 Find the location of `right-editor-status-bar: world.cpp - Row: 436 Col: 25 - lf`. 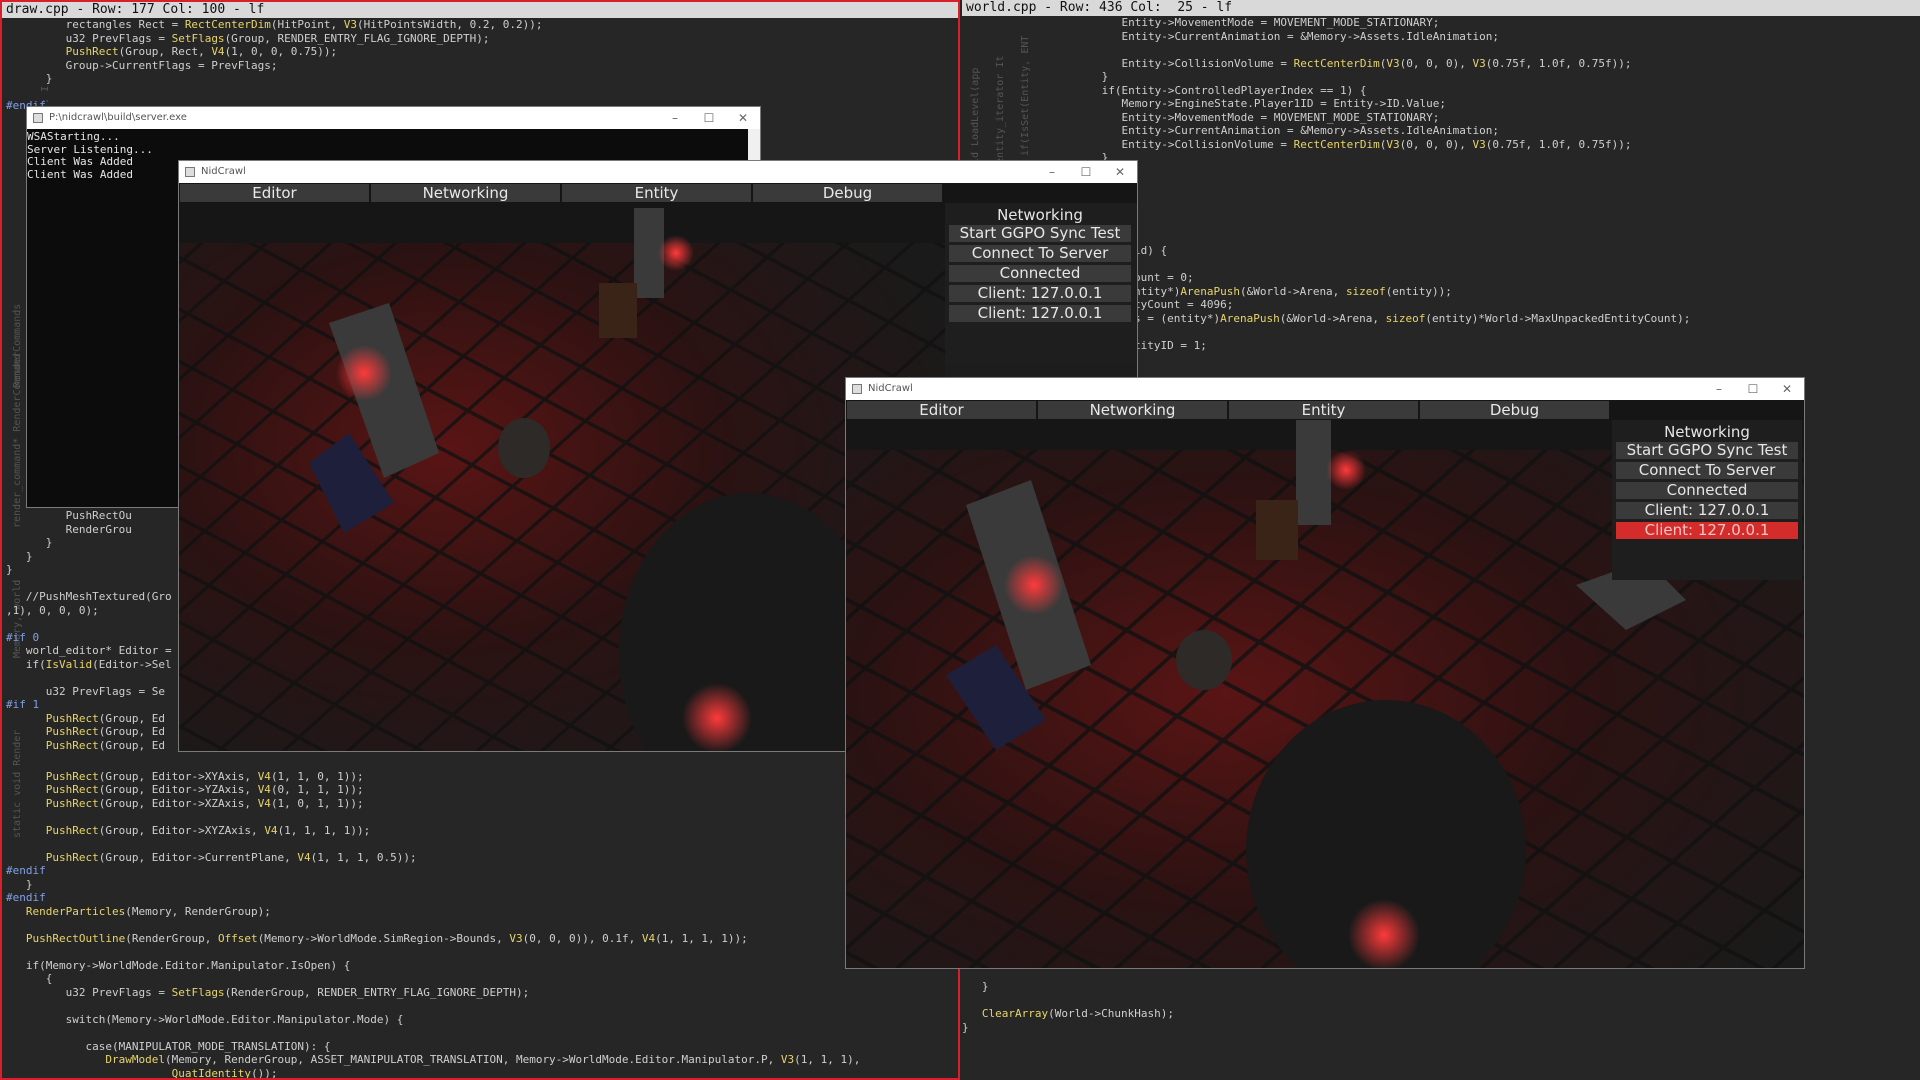

right-editor-status-bar: world.cpp - Row: 436 Col: 25 - lf is located at coordinates (1441, 8).